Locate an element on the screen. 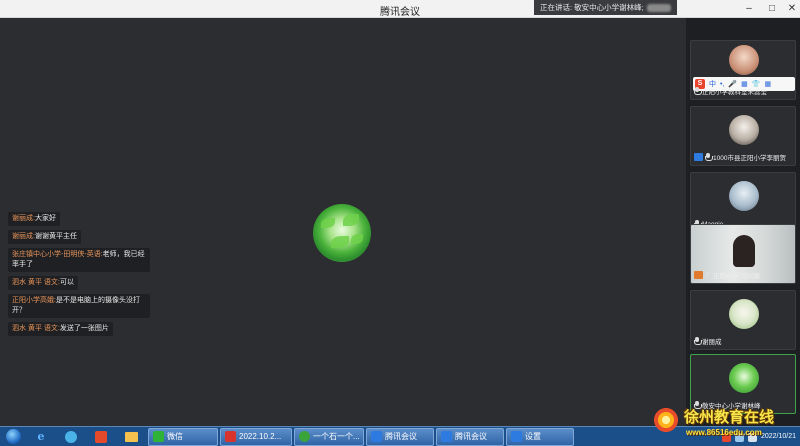 The image size is (800, 446). taskbar-wechat: 微信 is located at coordinates (183, 436).